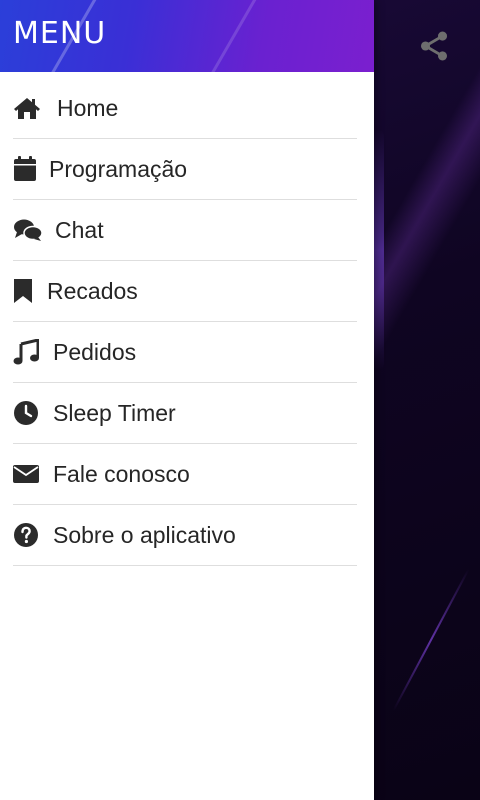 The width and height of the screenshot is (480, 800). I want to click on calendar-icon, so click(28, 169).